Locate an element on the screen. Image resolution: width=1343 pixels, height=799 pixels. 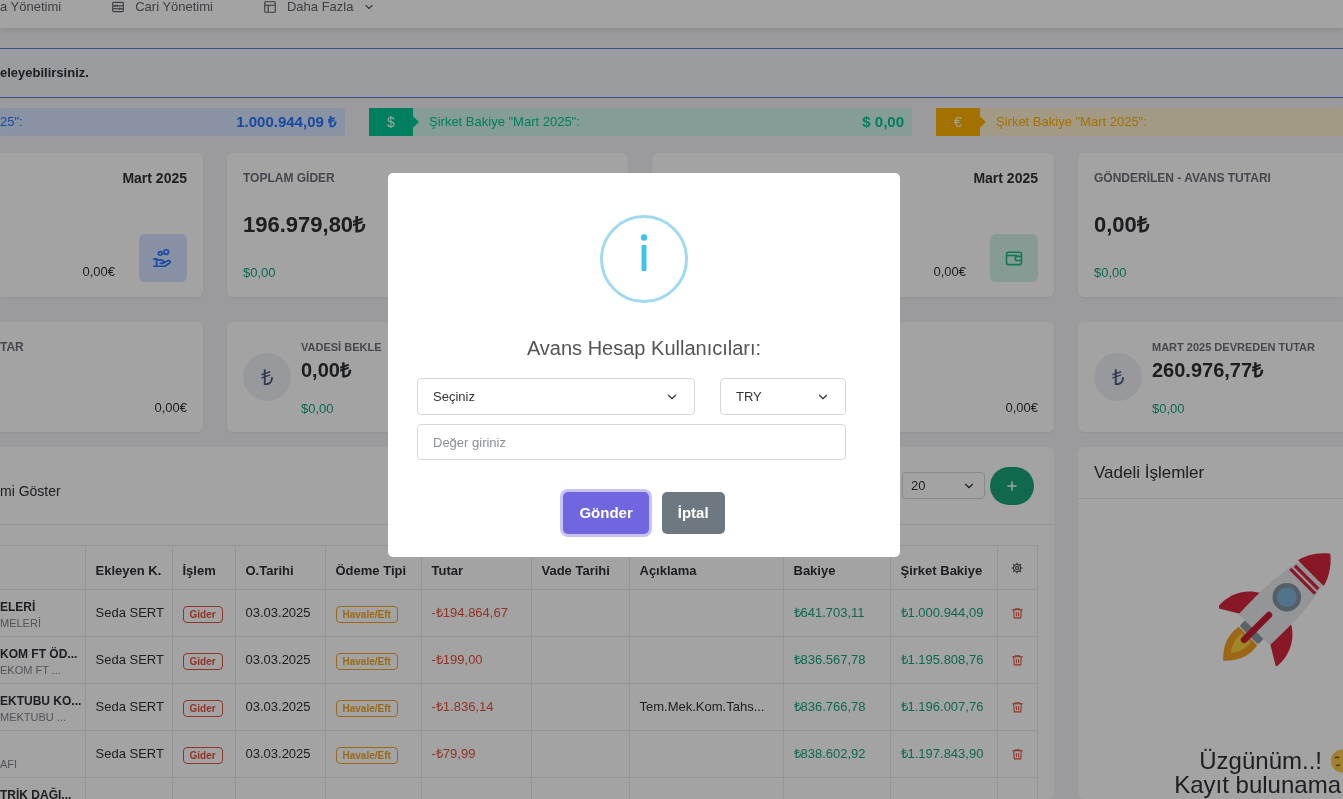
row-title: ELERİ is located at coordinates (18, 607).